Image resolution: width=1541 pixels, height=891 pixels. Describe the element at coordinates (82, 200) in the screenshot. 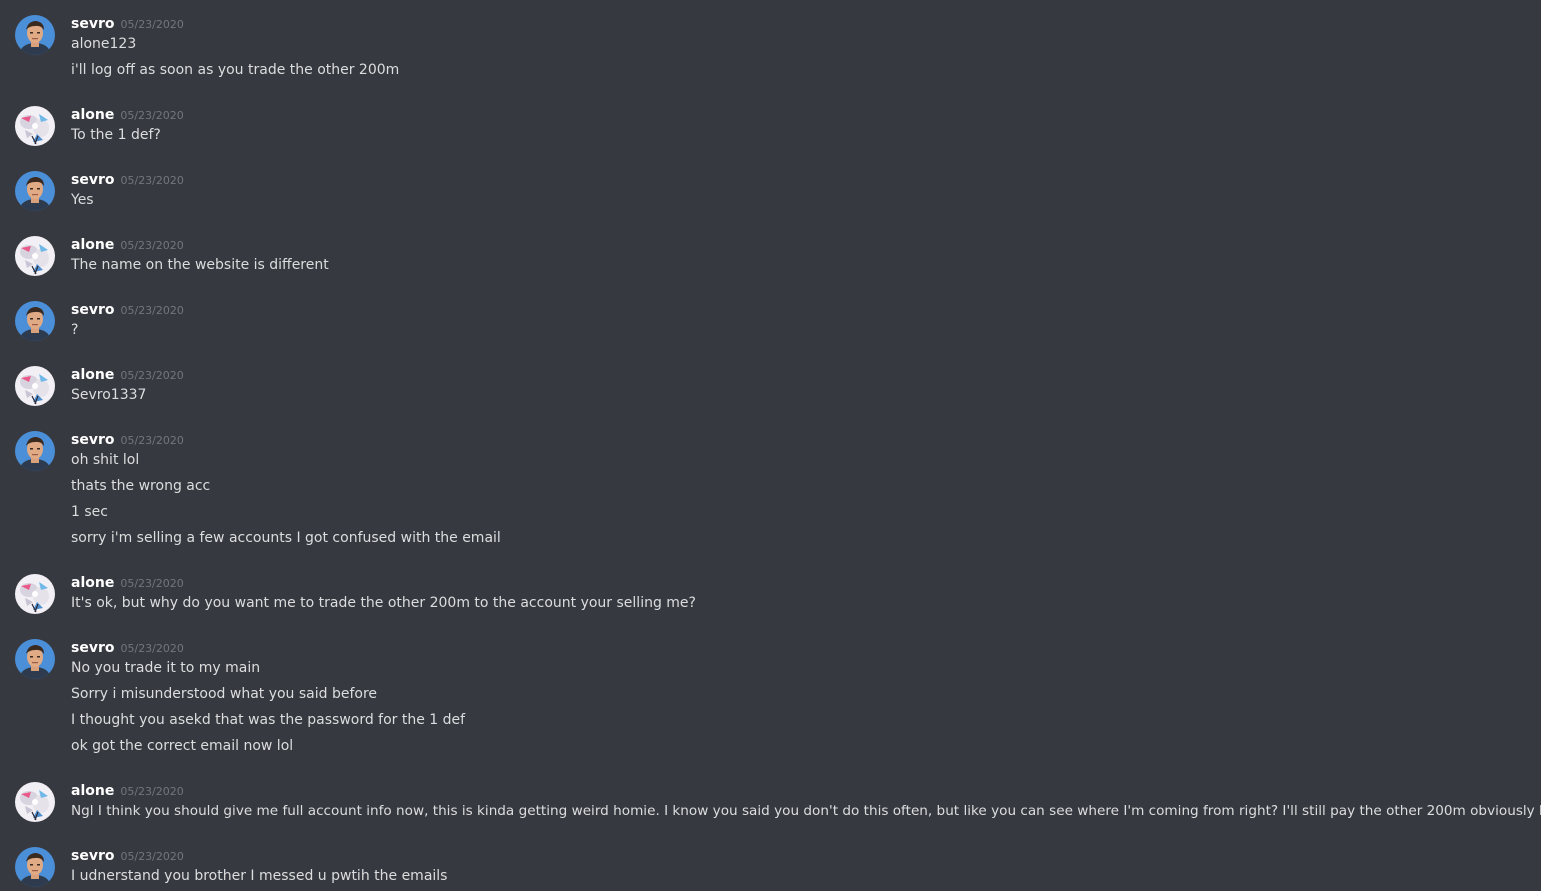

I see `message-text: Yes` at that location.